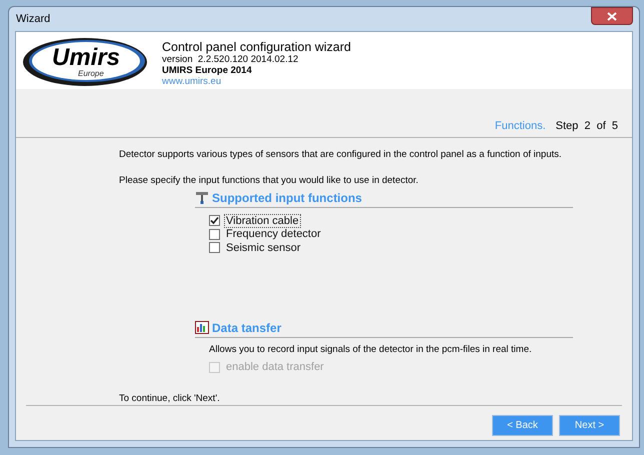 The width and height of the screenshot is (644, 455). Describe the element at coordinates (231, 59) in the screenshot. I see `version-text: version 2.2.520.120 2014.02.12` at that location.